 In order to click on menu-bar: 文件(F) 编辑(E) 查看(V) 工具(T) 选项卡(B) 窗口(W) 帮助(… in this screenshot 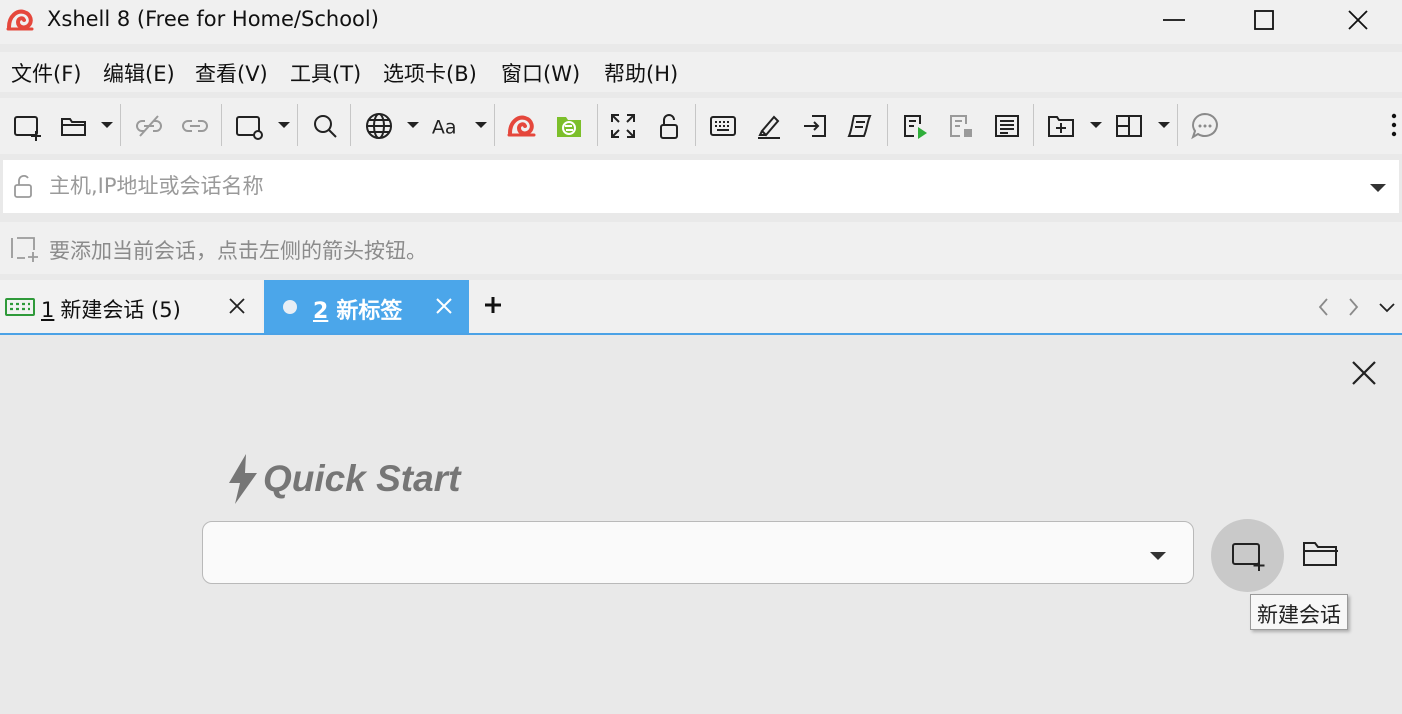, I will do `click(701, 72)`.